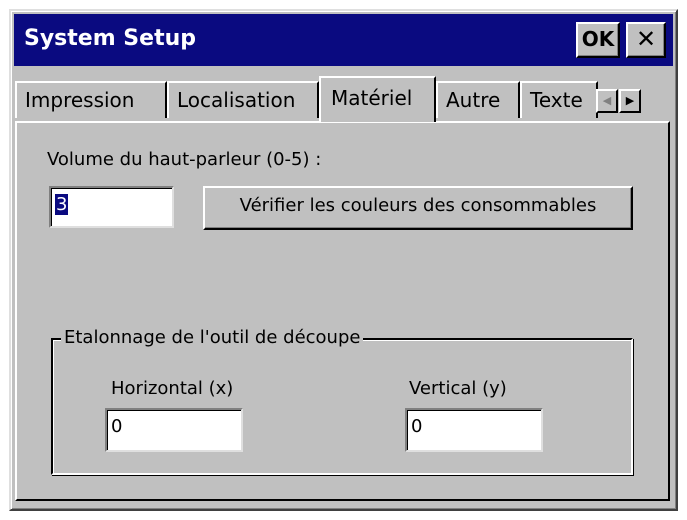  I want to click on tab-materiel: Matériel, so click(377, 99).